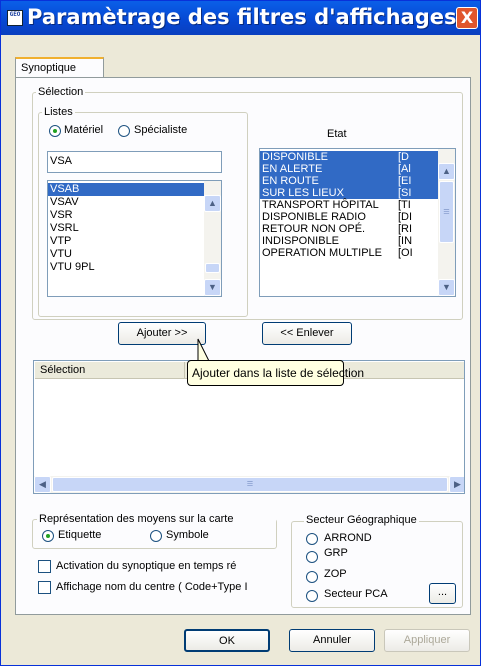 The image size is (481, 666). I want to click on scroll-left-icon: ◀, so click(42, 484).